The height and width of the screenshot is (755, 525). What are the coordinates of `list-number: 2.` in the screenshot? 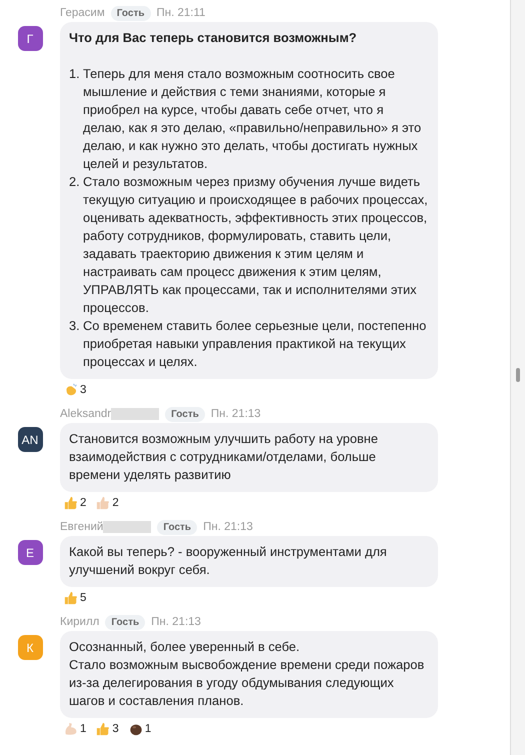 It's located at (75, 182).